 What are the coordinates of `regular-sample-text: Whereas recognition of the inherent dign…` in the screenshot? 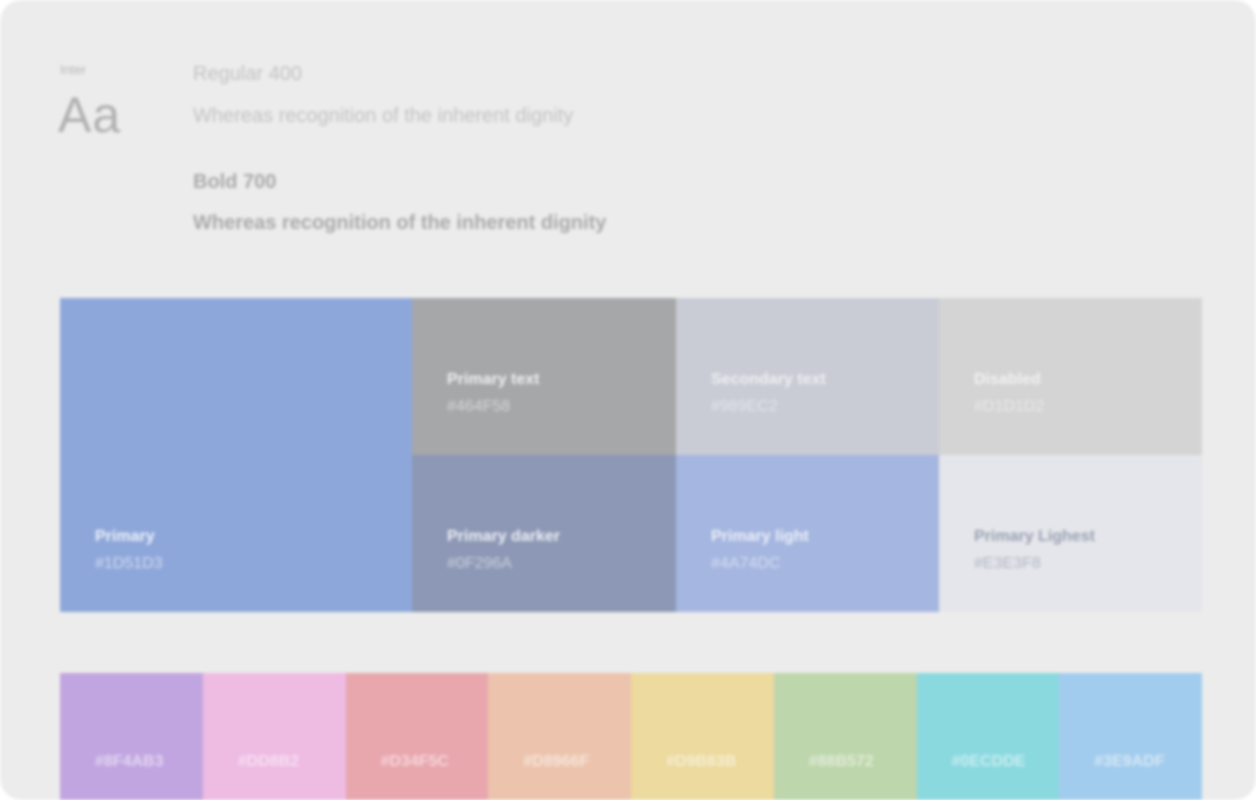 It's located at (383, 116).